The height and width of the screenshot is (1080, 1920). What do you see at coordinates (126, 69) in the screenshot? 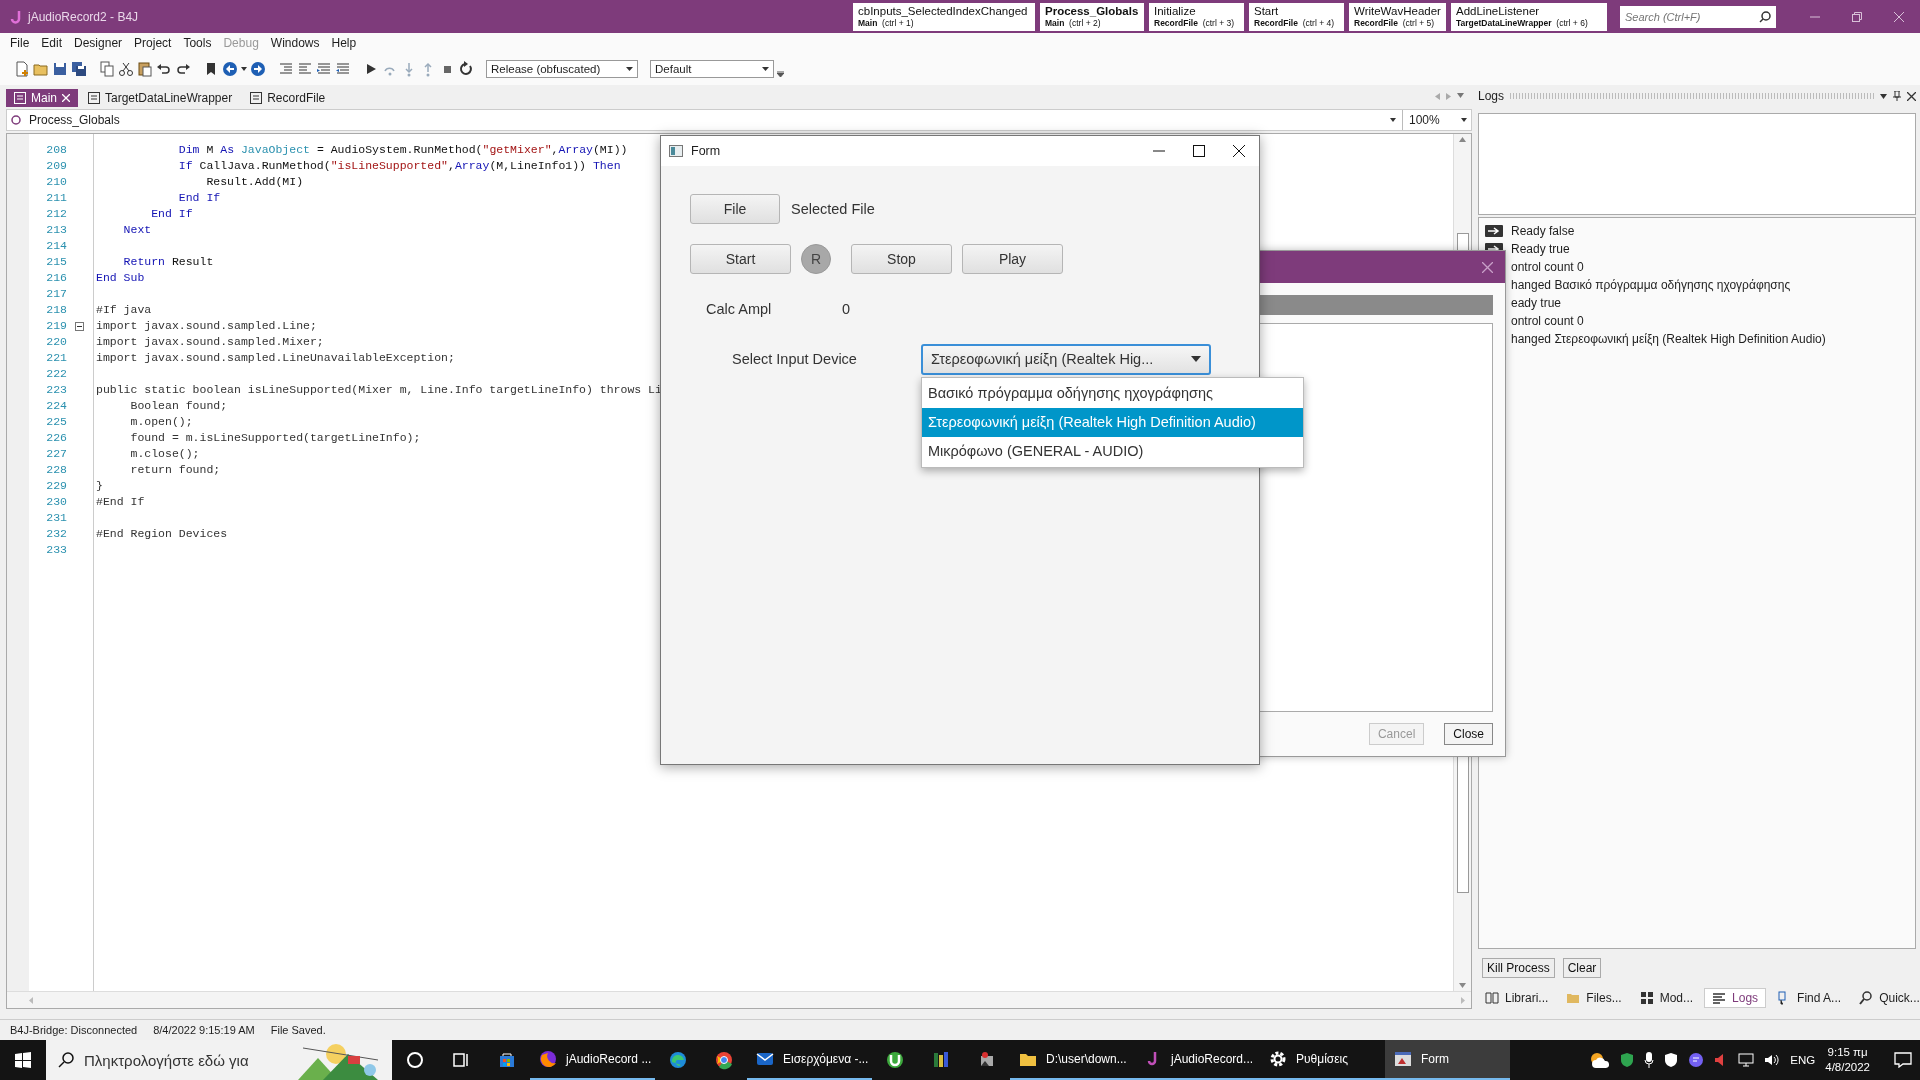
I see `cut-icon` at bounding box center [126, 69].